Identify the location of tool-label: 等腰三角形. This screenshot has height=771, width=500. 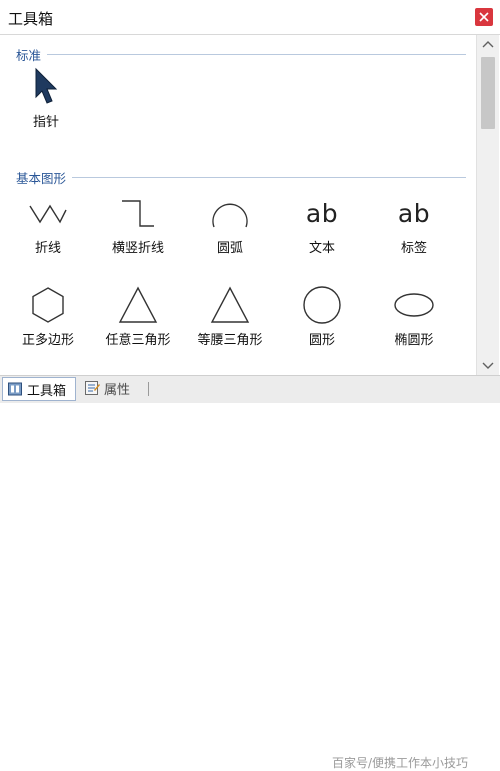
(230, 340).